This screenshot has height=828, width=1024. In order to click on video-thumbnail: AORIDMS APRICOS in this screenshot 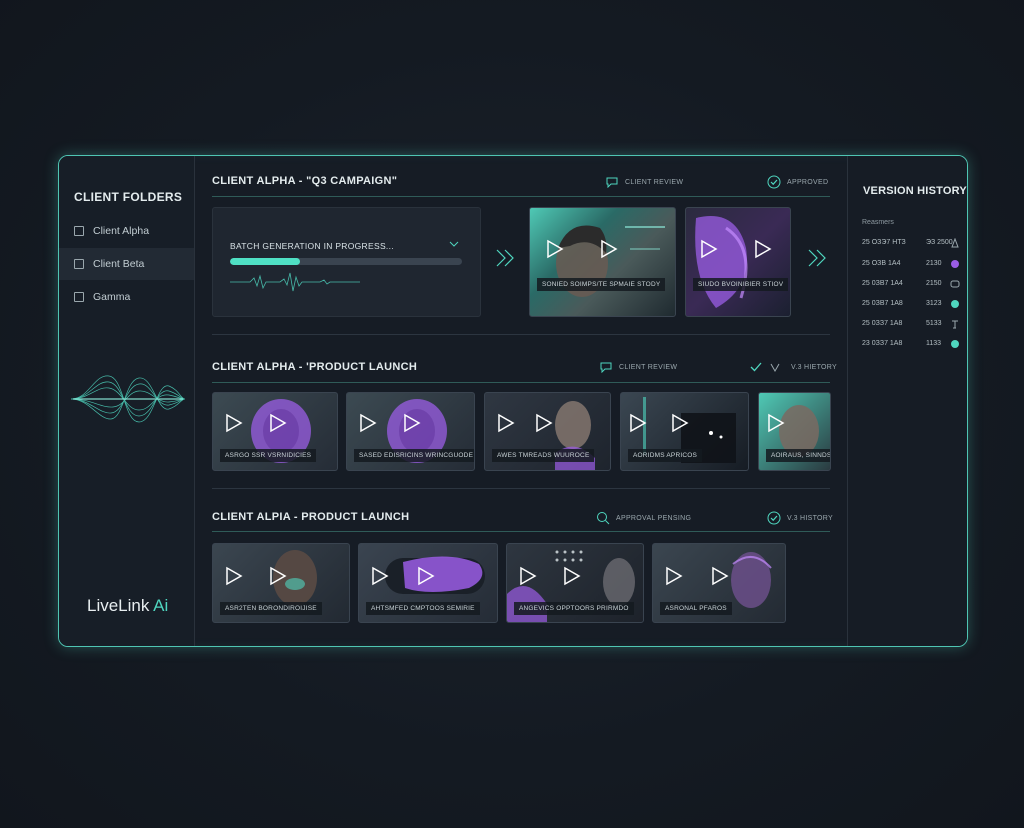, I will do `click(684, 431)`.